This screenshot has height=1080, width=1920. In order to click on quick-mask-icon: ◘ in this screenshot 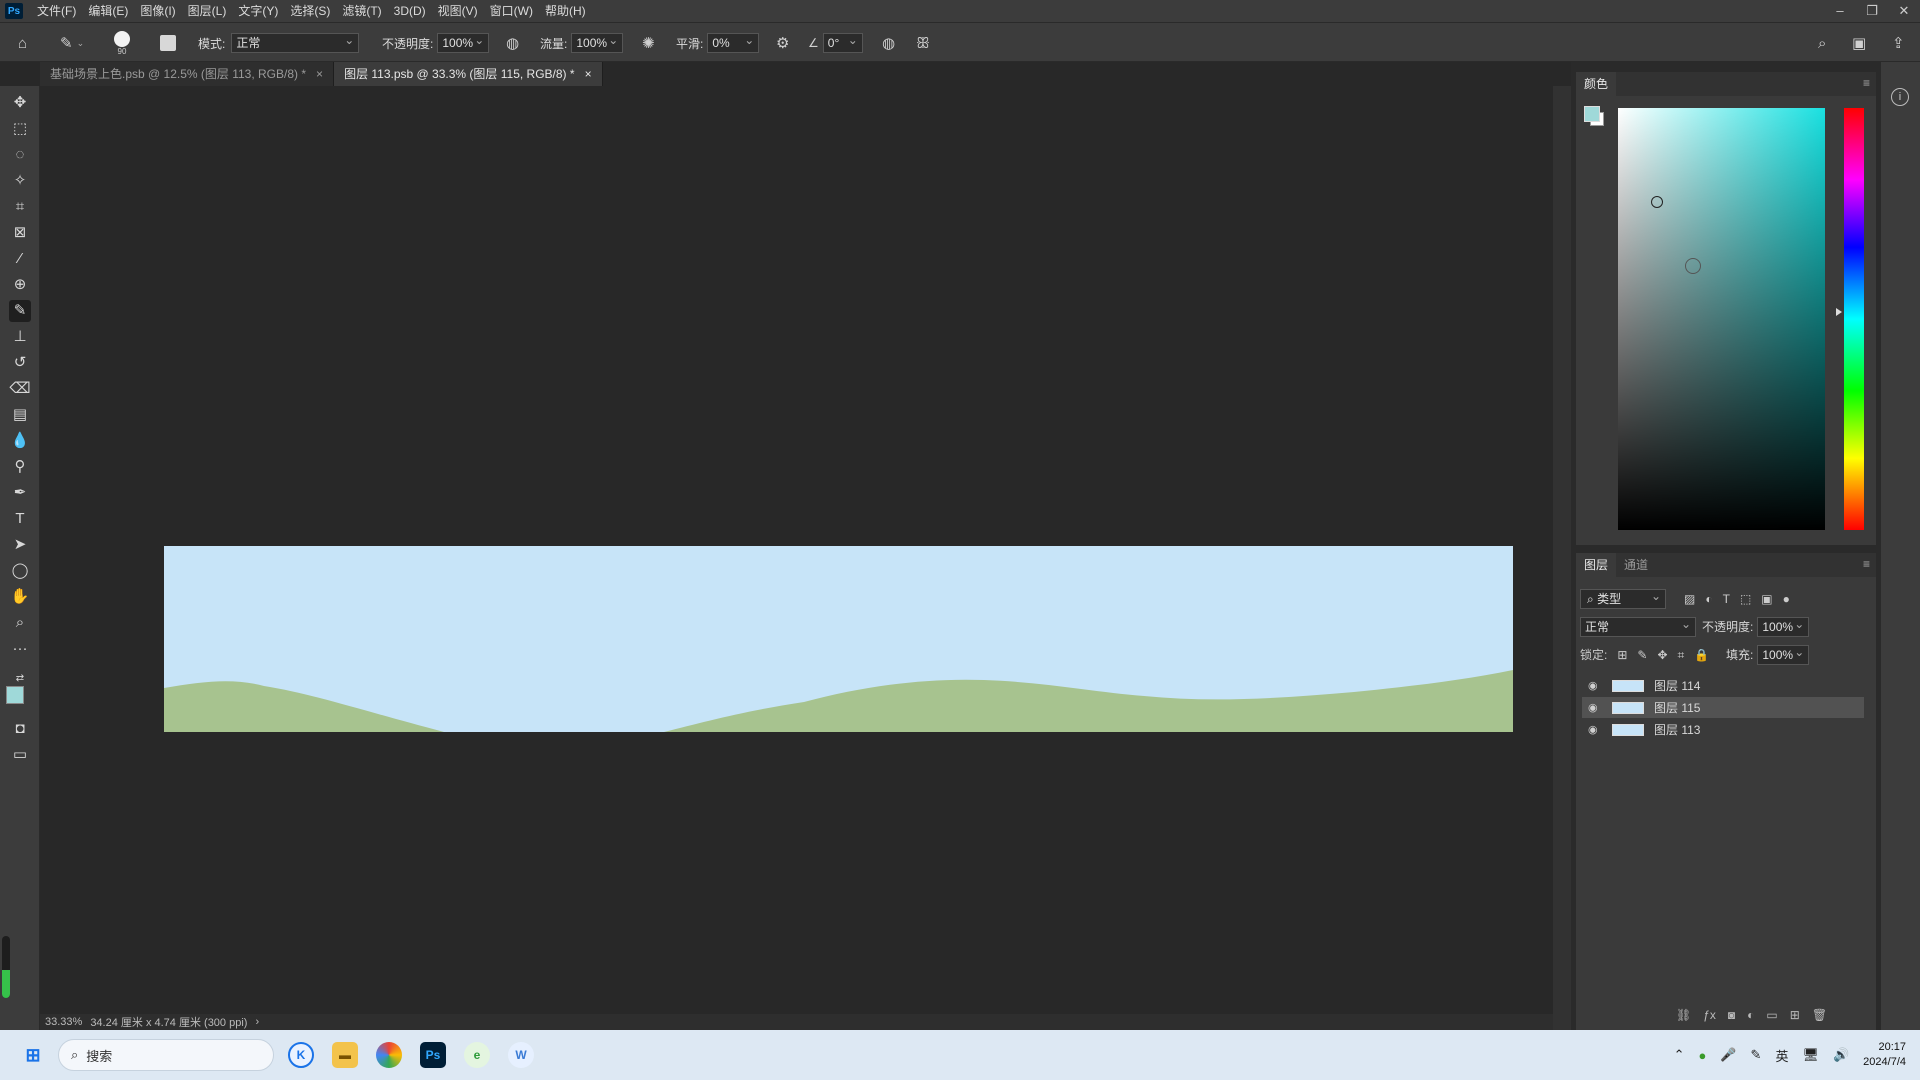, I will do `click(20, 729)`.